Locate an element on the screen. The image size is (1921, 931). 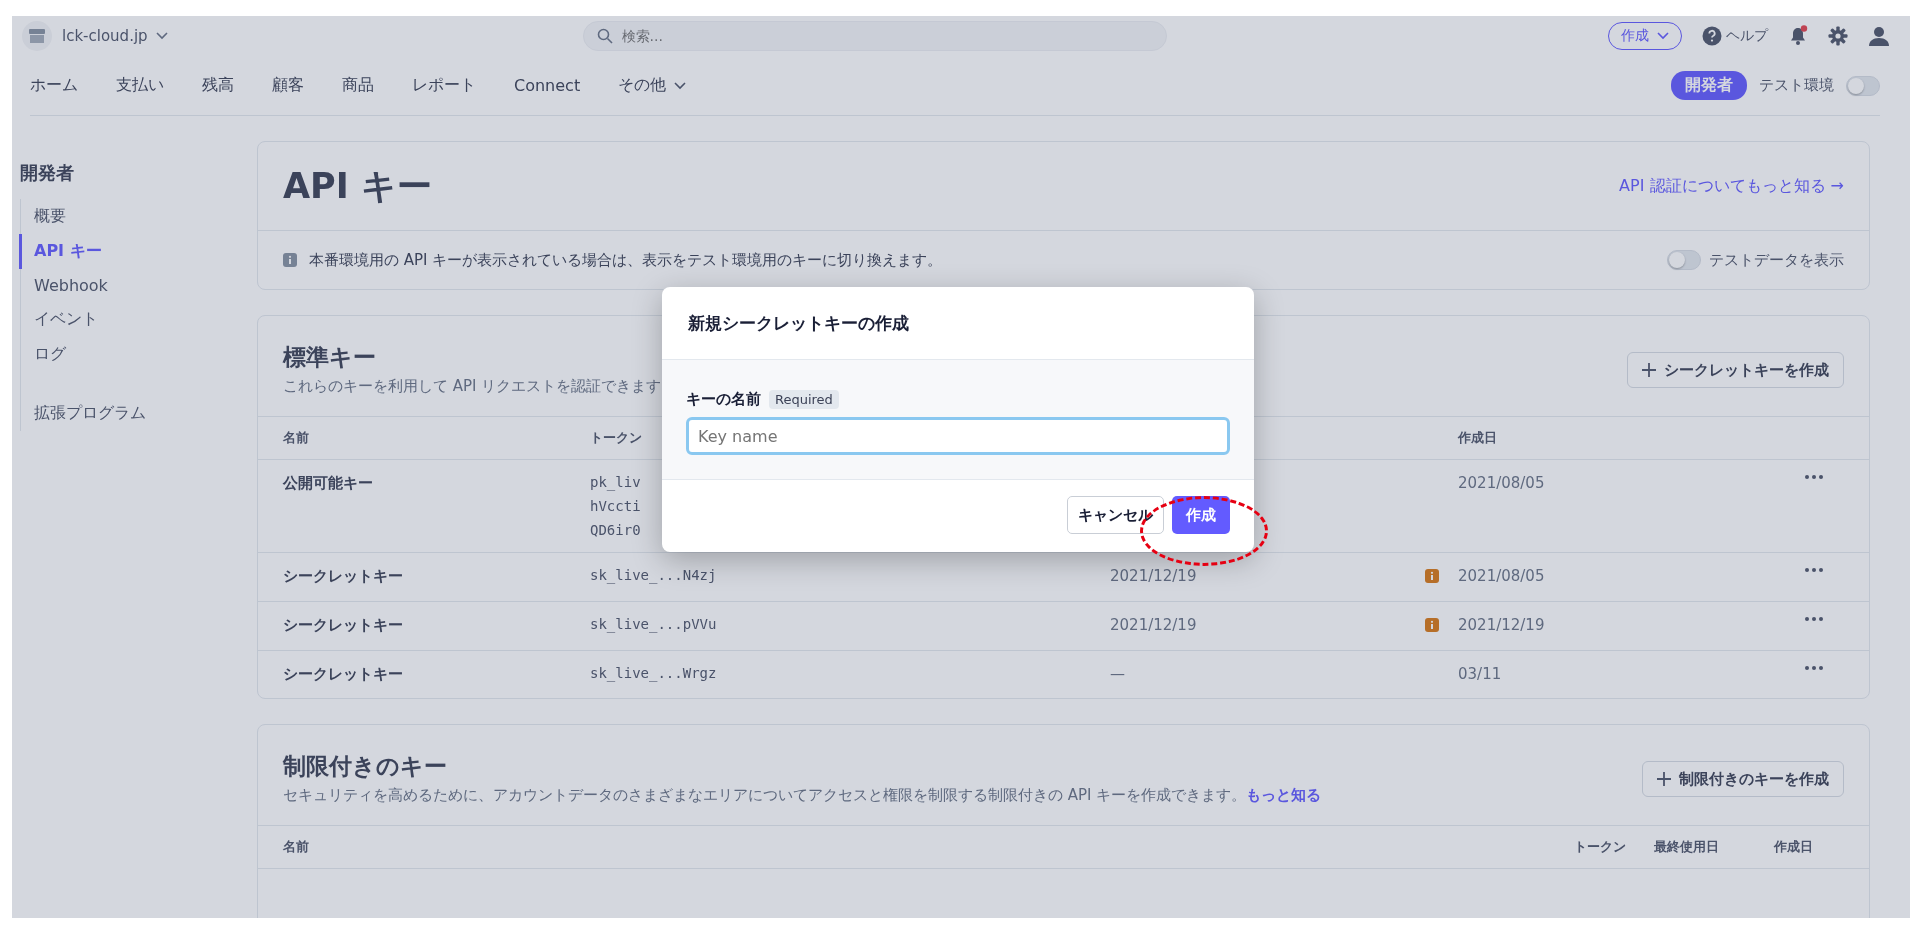
section-title: 制限付きのキー is located at coordinates (365, 766).